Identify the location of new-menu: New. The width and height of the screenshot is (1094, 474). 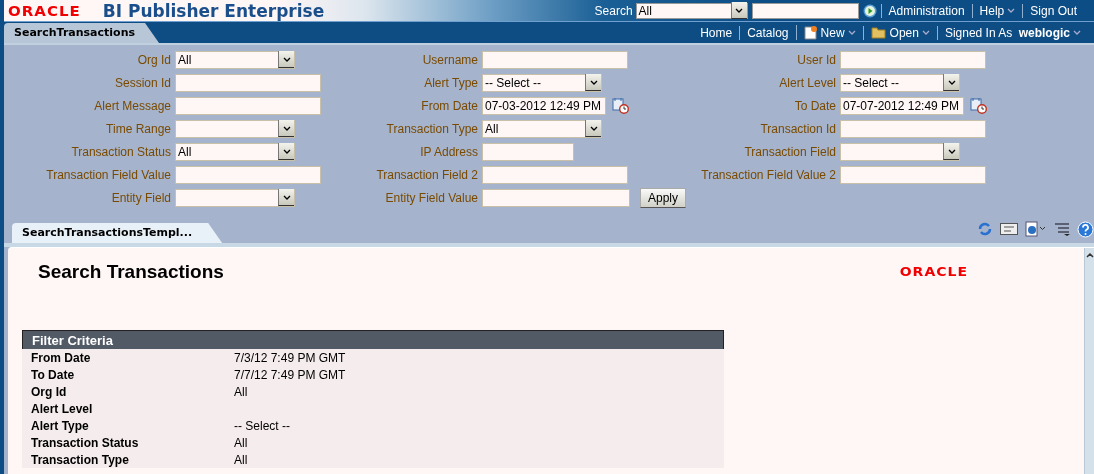
(829, 32).